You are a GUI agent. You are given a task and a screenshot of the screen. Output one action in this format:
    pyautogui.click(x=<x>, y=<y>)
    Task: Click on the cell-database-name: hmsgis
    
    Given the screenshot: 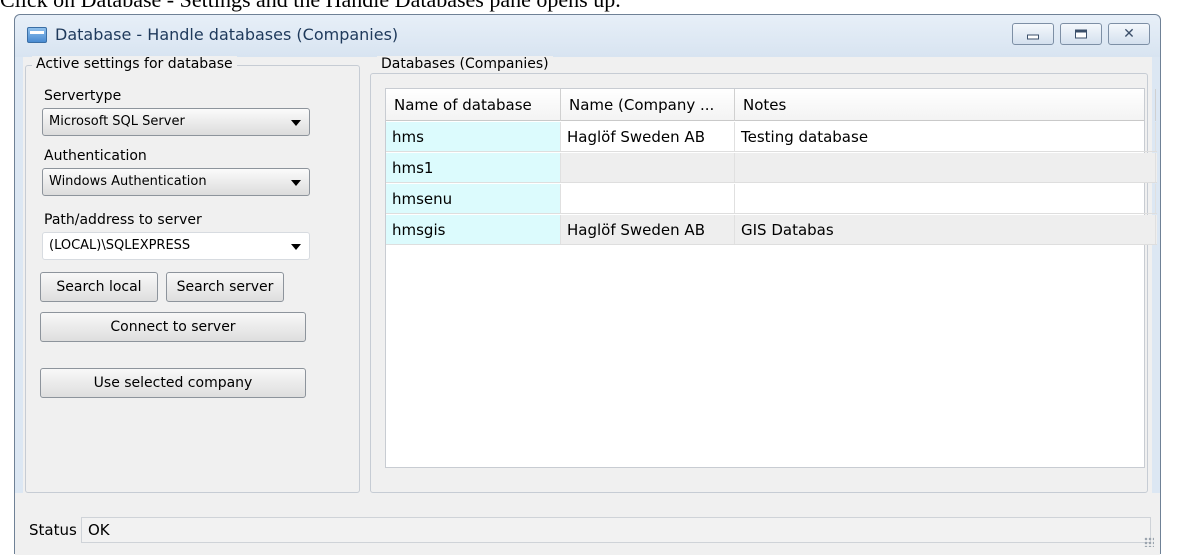 What is the action you would take?
    pyautogui.click(x=473, y=229)
    